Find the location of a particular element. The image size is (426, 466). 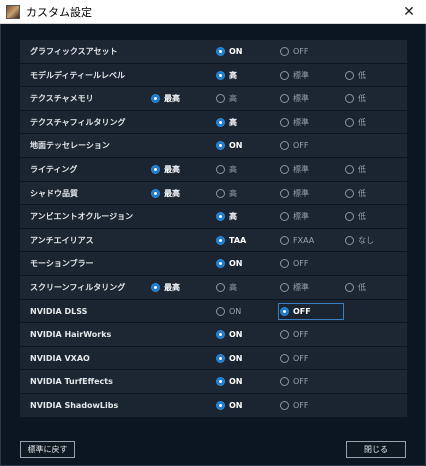

setting-row: モーションブラー ON OFF is located at coordinates (213, 264).